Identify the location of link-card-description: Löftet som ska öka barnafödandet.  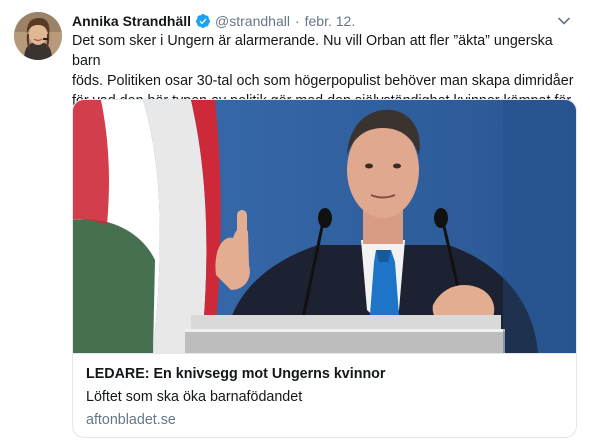
(194, 397).